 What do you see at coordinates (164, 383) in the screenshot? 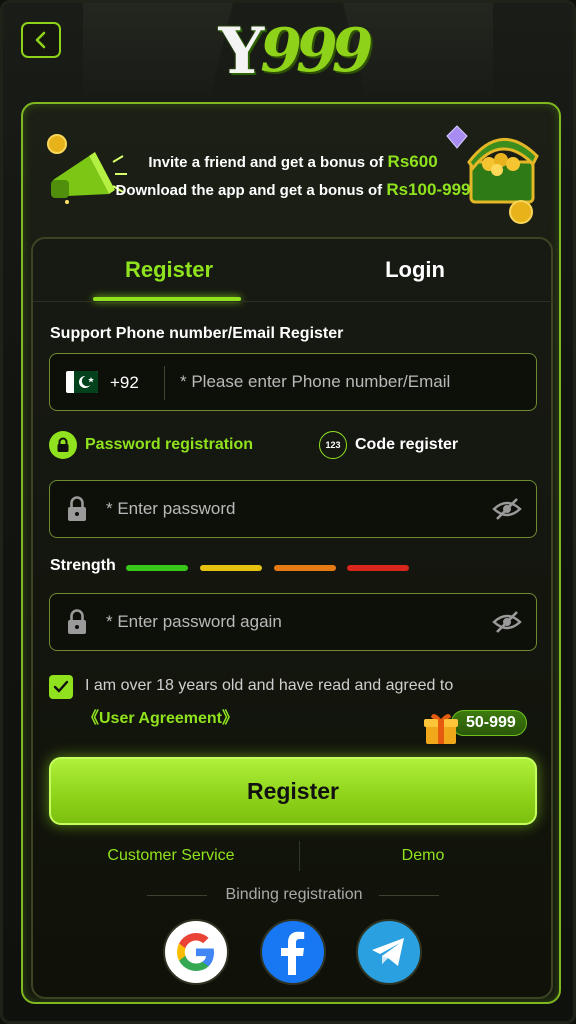
I see `phone-separator` at bounding box center [164, 383].